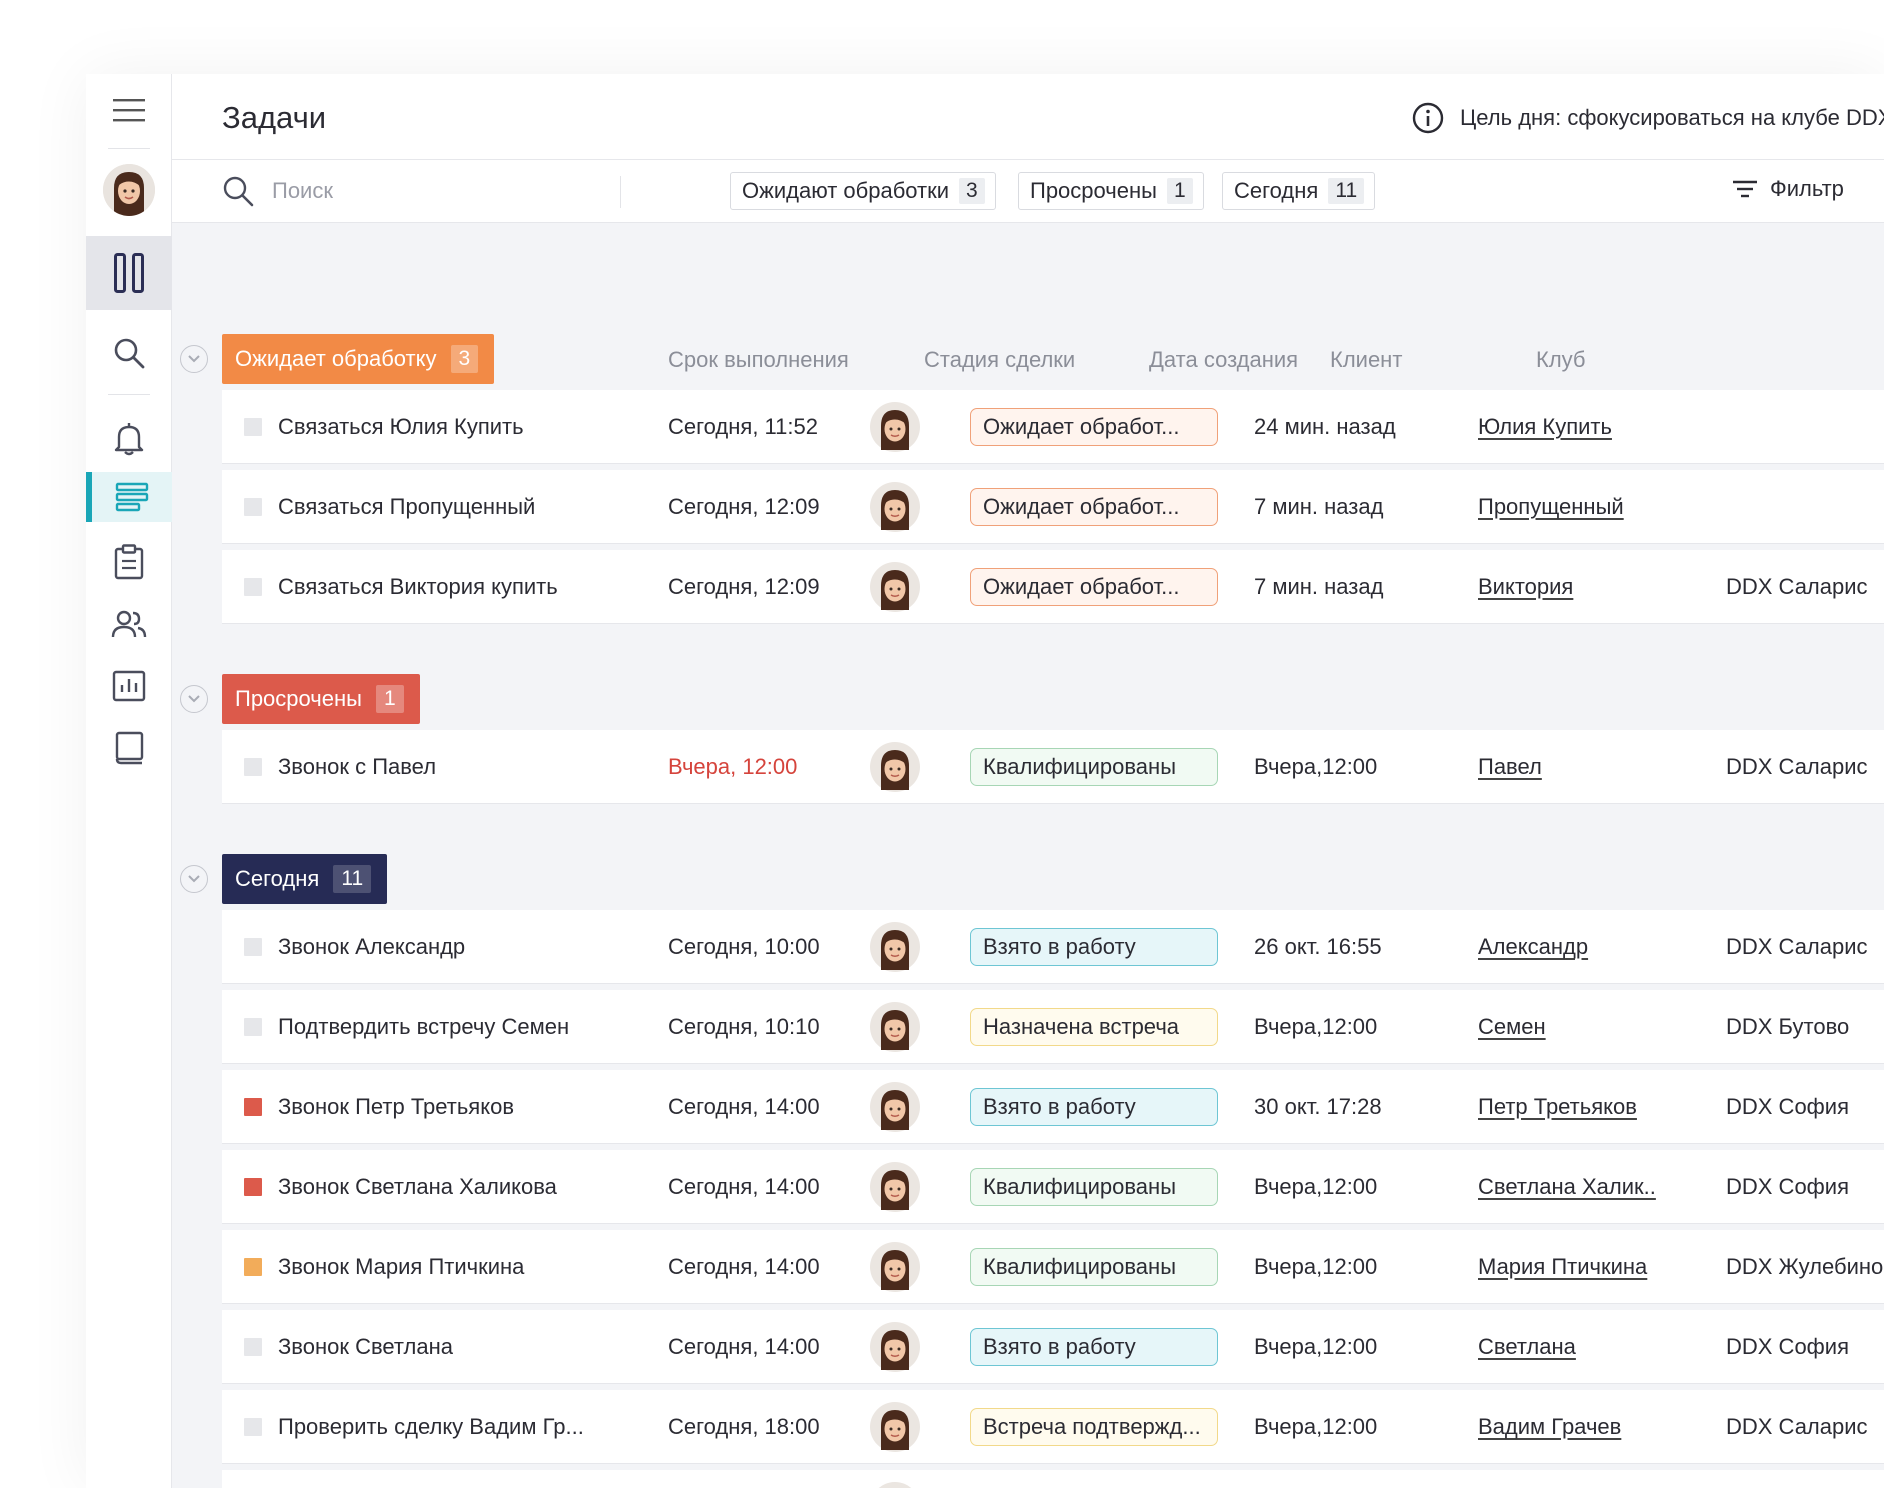 Image resolution: width=1884 pixels, height=1488 pixels. What do you see at coordinates (1561, 360) in the screenshot?
I see `column-header-club: Клуб` at bounding box center [1561, 360].